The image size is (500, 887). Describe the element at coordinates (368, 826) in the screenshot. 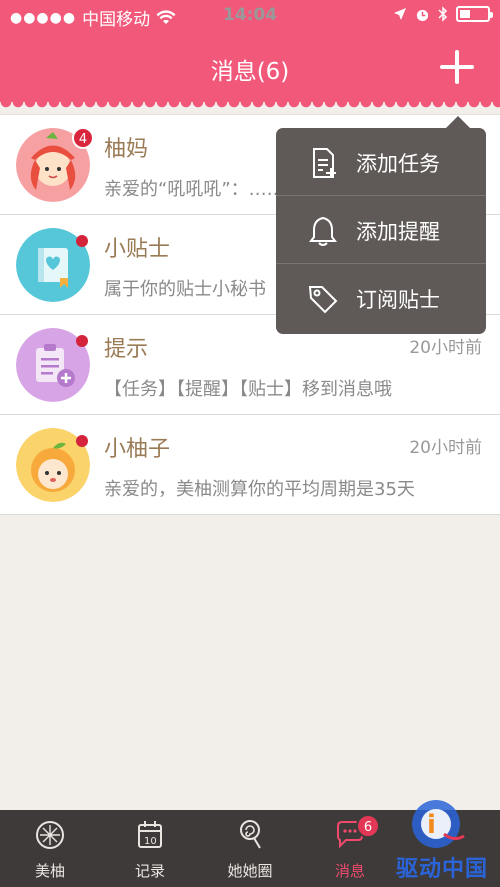

I see `tab-badge: 6` at that location.